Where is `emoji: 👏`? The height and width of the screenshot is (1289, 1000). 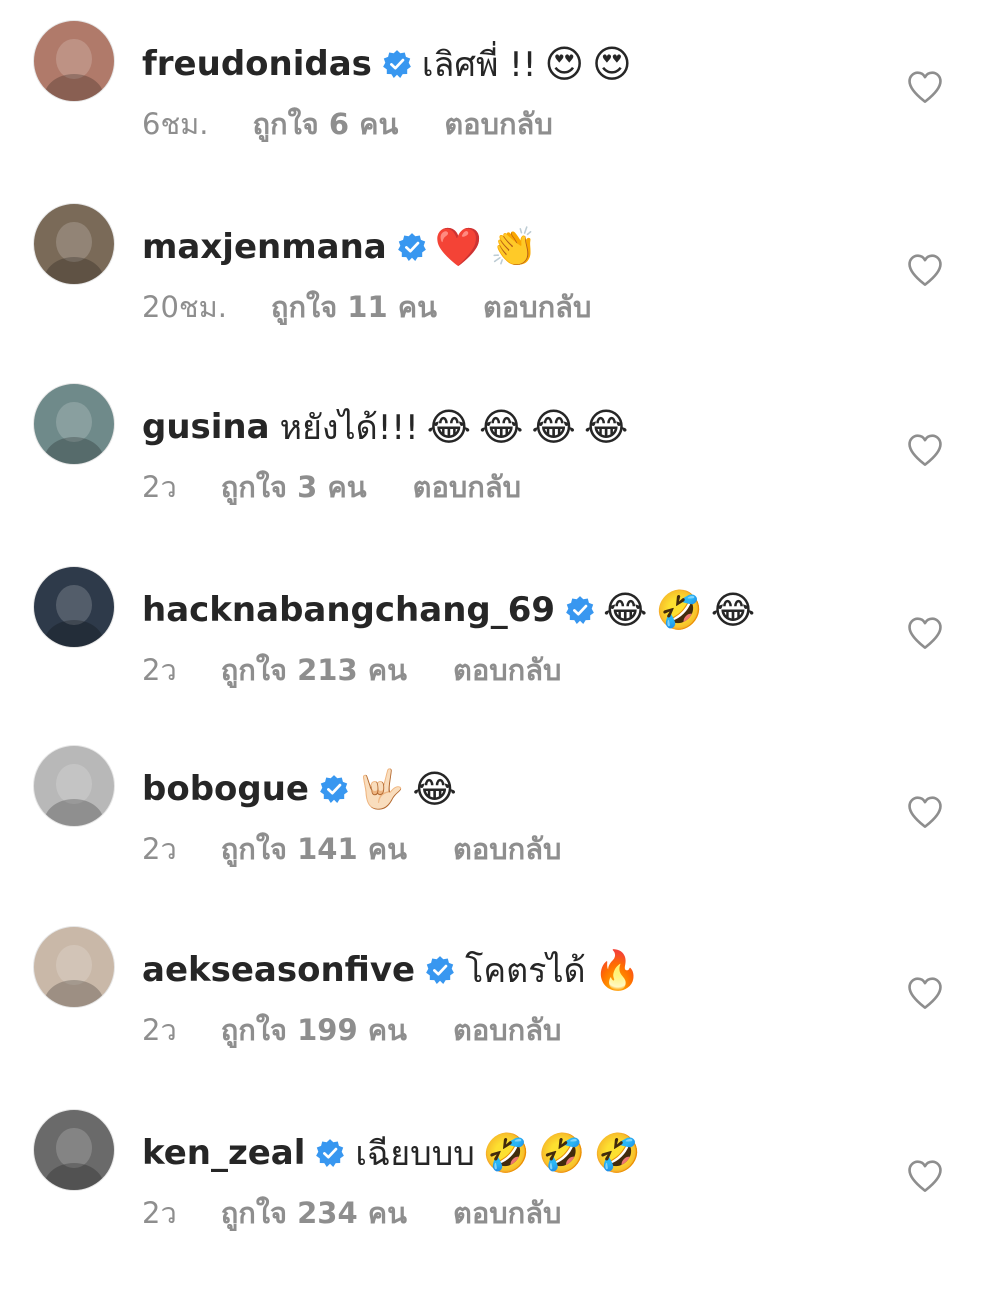
emoji: 👏 is located at coordinates (514, 247).